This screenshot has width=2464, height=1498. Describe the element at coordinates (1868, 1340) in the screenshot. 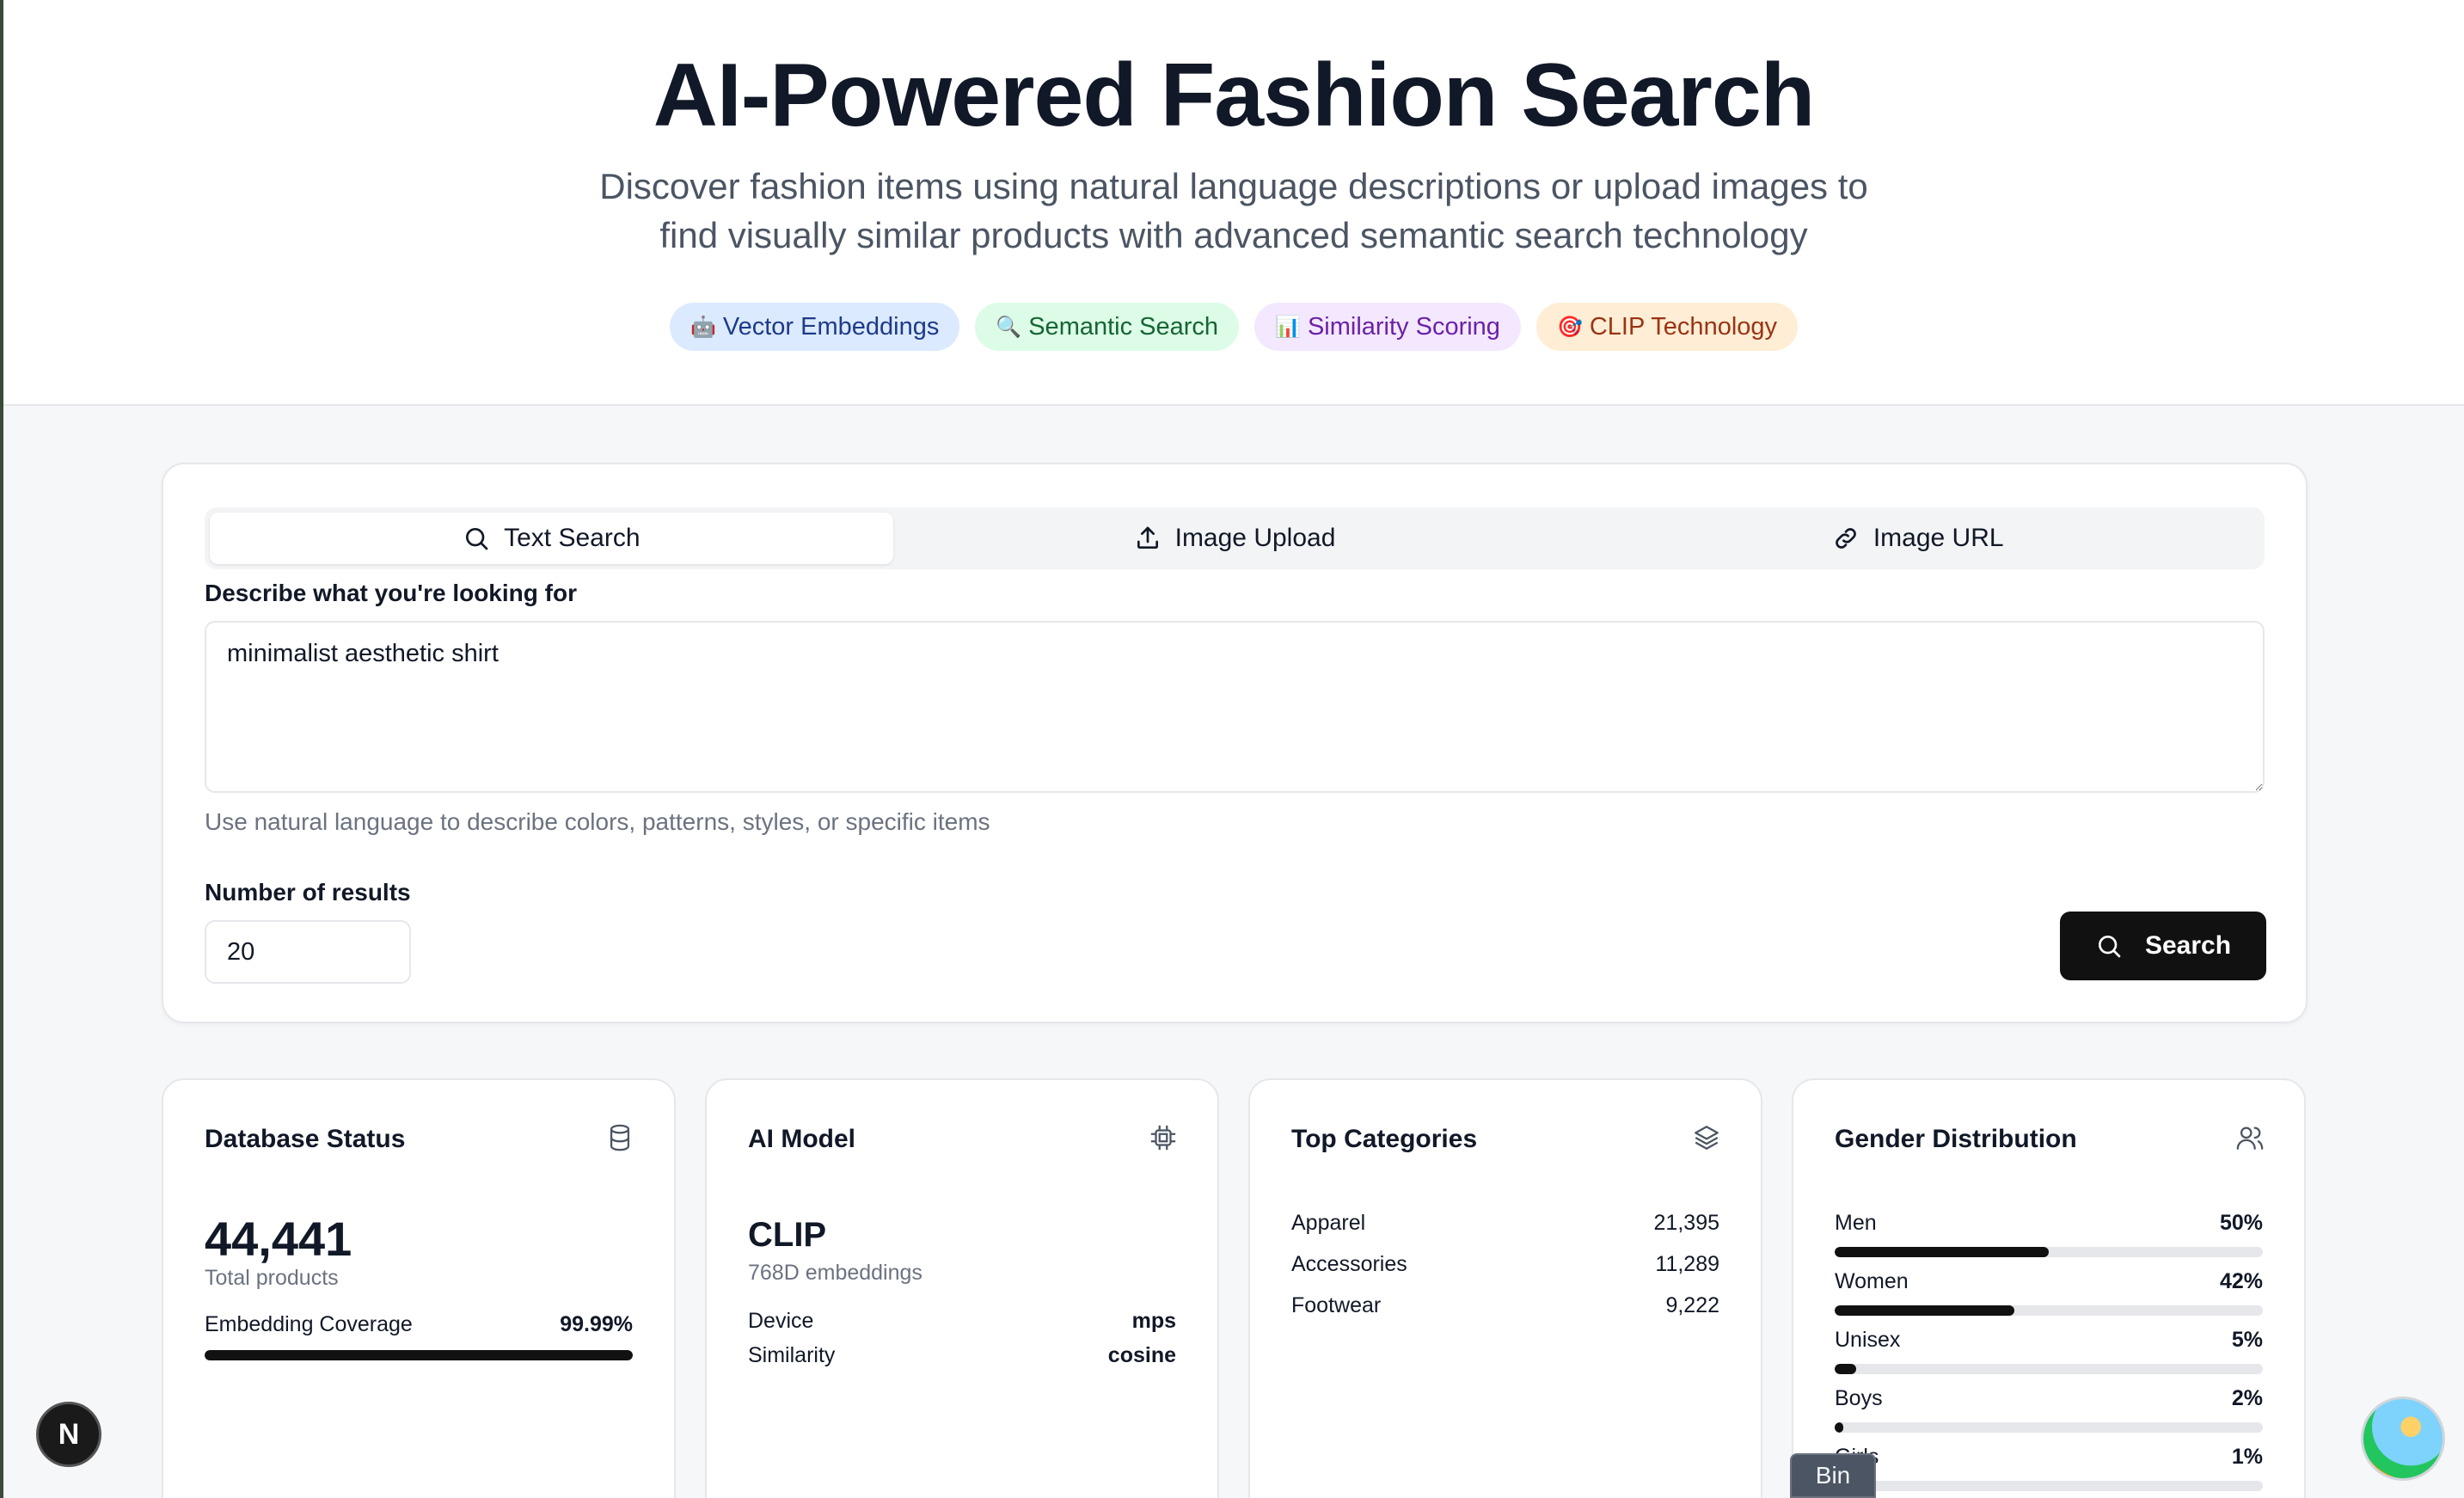

I see `gender-name: Unisex` at that location.